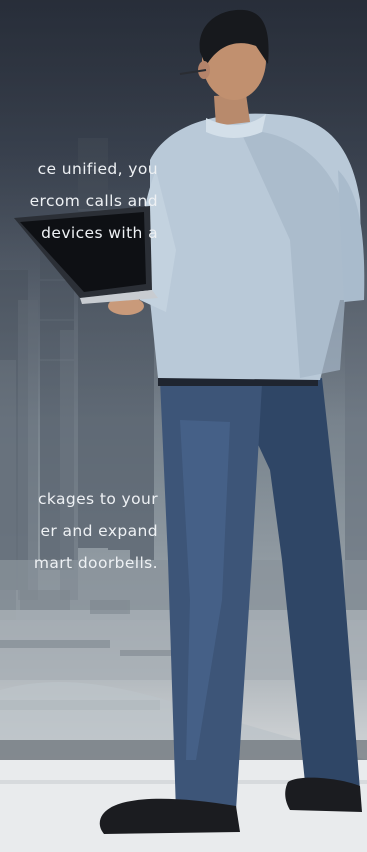  Describe the element at coordinates (99, 531) in the screenshot. I see `feature-text-line: er and expand` at that location.